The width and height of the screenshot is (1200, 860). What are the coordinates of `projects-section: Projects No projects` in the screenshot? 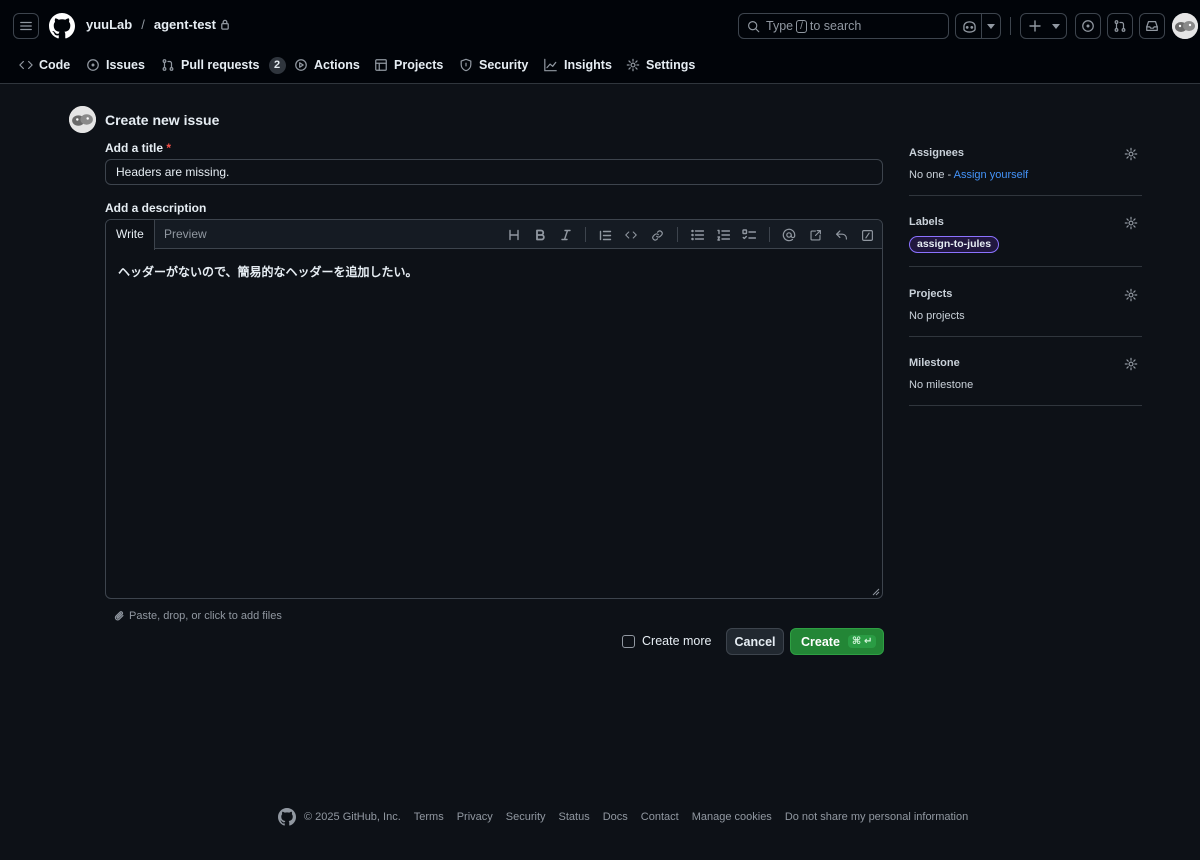 It's located at (1025, 308).